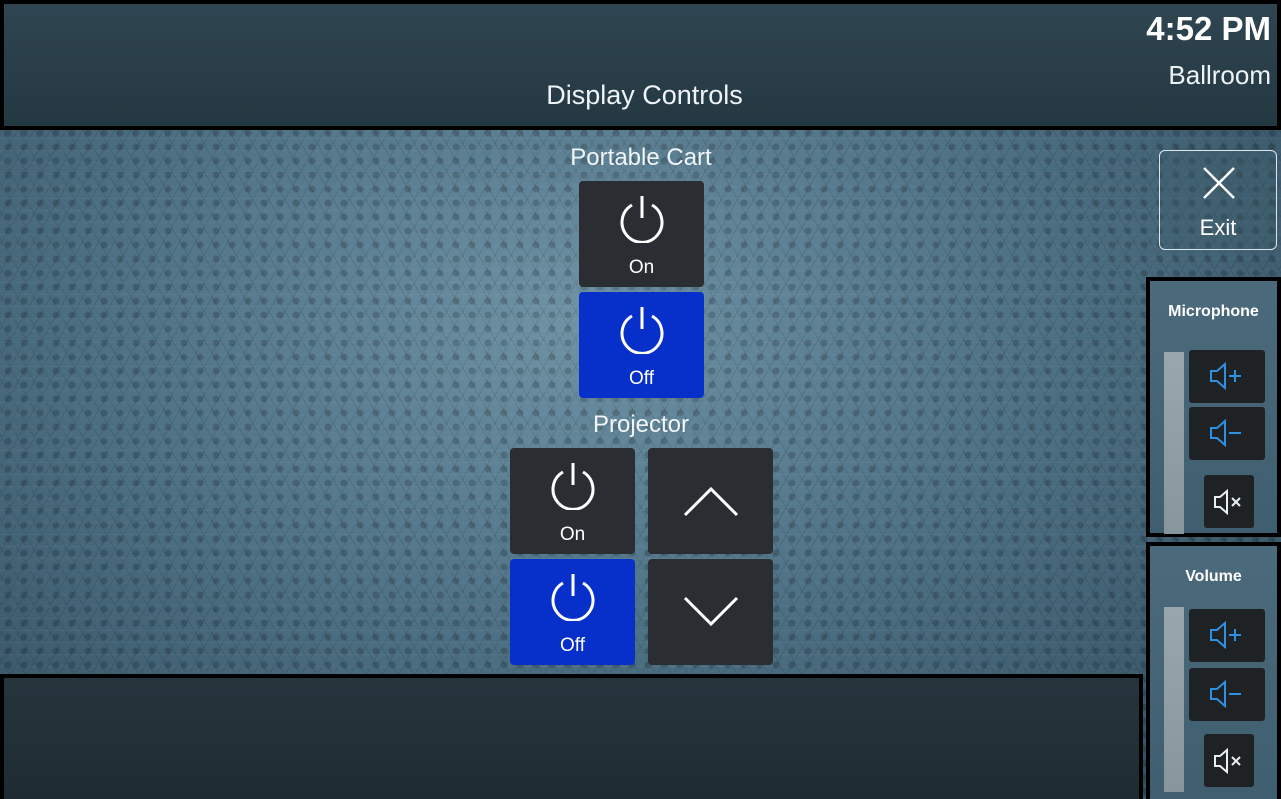 The image size is (1281, 799). I want to click on projector-off-button: Off, so click(572, 612).